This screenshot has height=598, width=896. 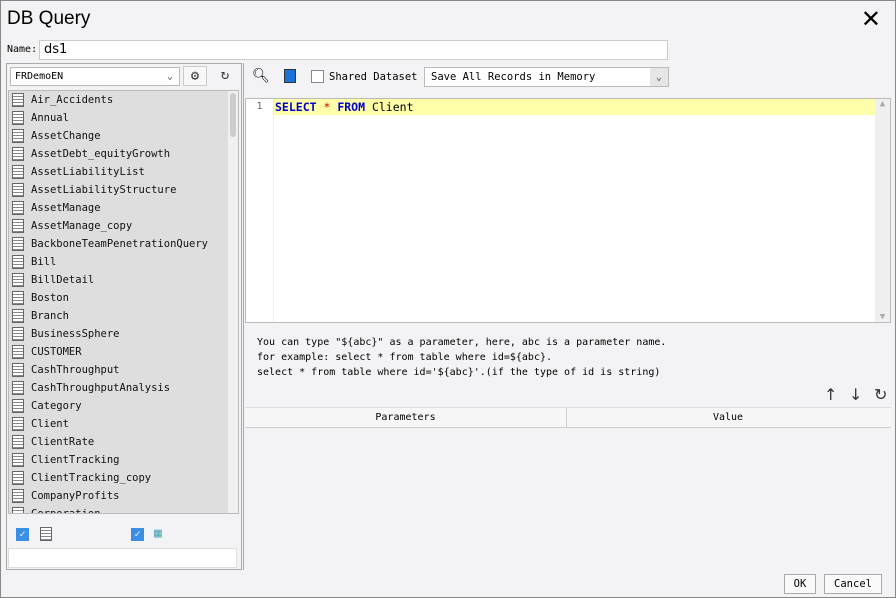 What do you see at coordinates (101, 388) in the screenshot?
I see `table-name: CashThroughputAnalysis` at bounding box center [101, 388].